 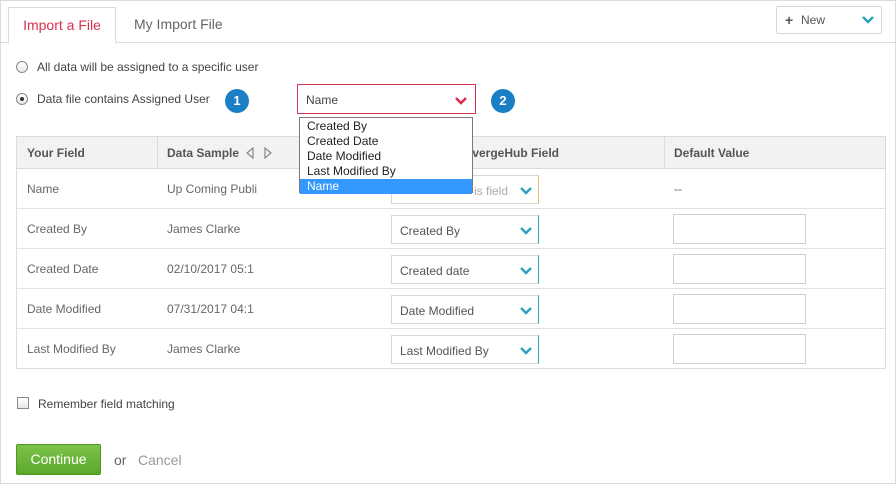 What do you see at coordinates (123, 99) in the screenshot?
I see `radio-data-file-label: Data file contains Assigned User` at bounding box center [123, 99].